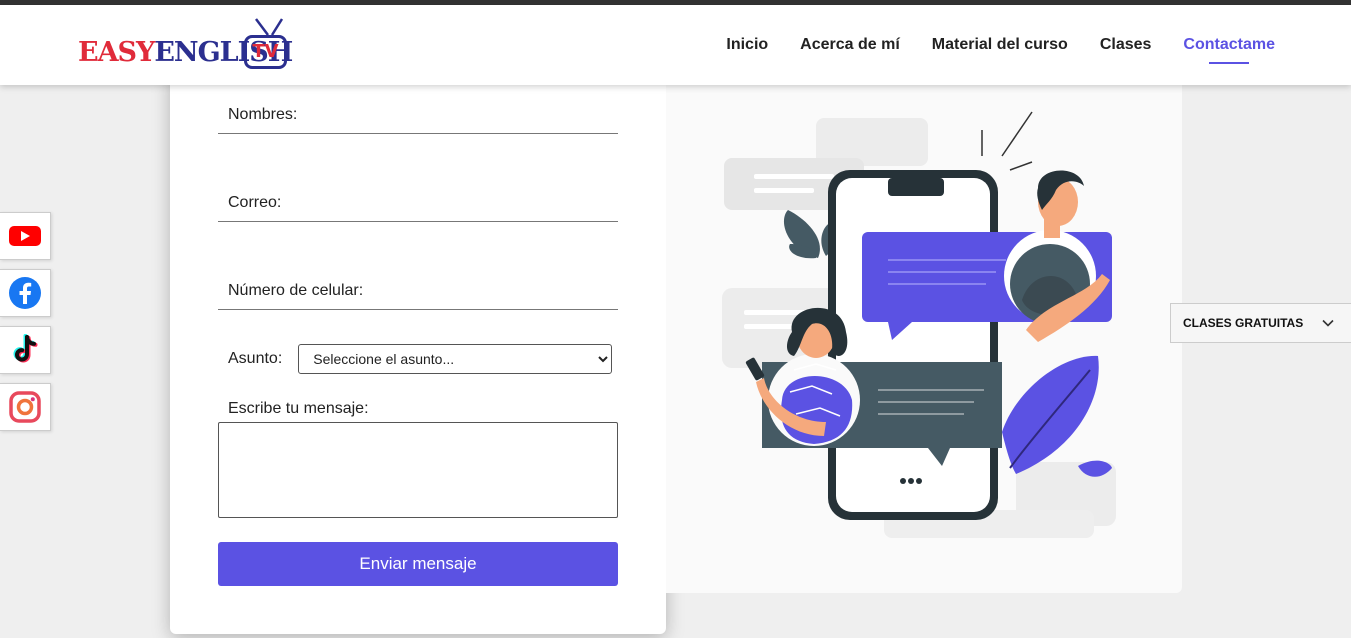 Image resolution: width=1351 pixels, height=638 pixels. Describe the element at coordinates (255, 358) in the screenshot. I see `asunto-label: Asunto:` at that location.